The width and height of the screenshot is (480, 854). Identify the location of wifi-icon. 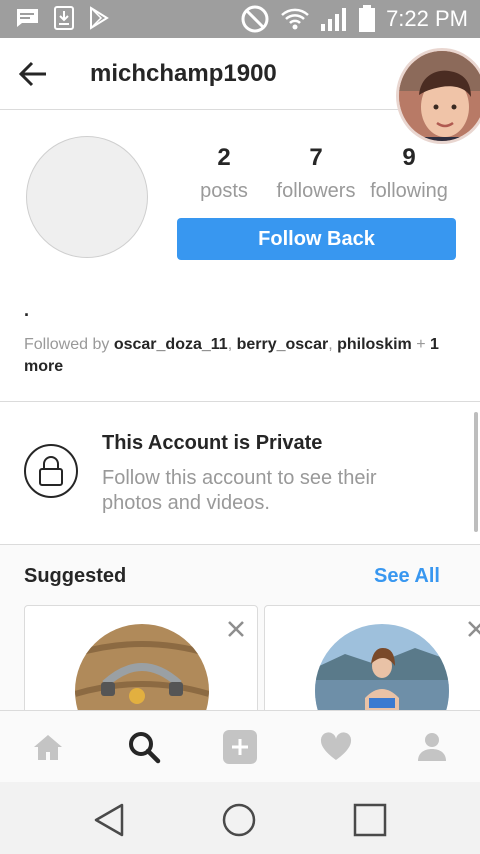
(295, 19).